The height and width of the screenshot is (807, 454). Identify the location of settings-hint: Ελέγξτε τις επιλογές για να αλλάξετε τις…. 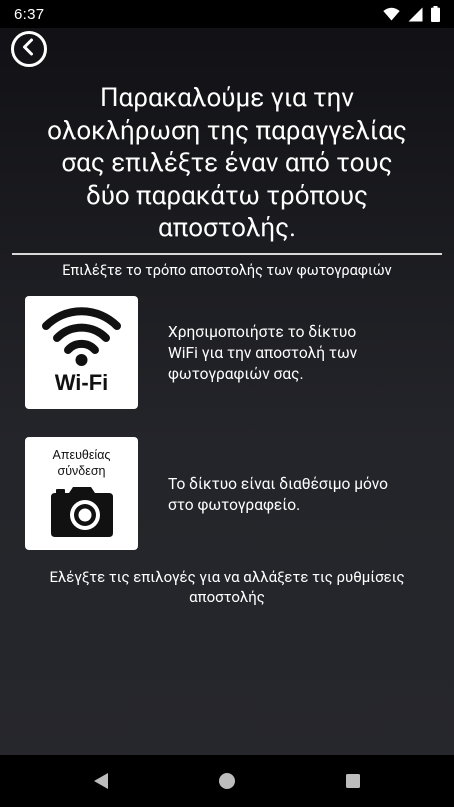
(227, 587).